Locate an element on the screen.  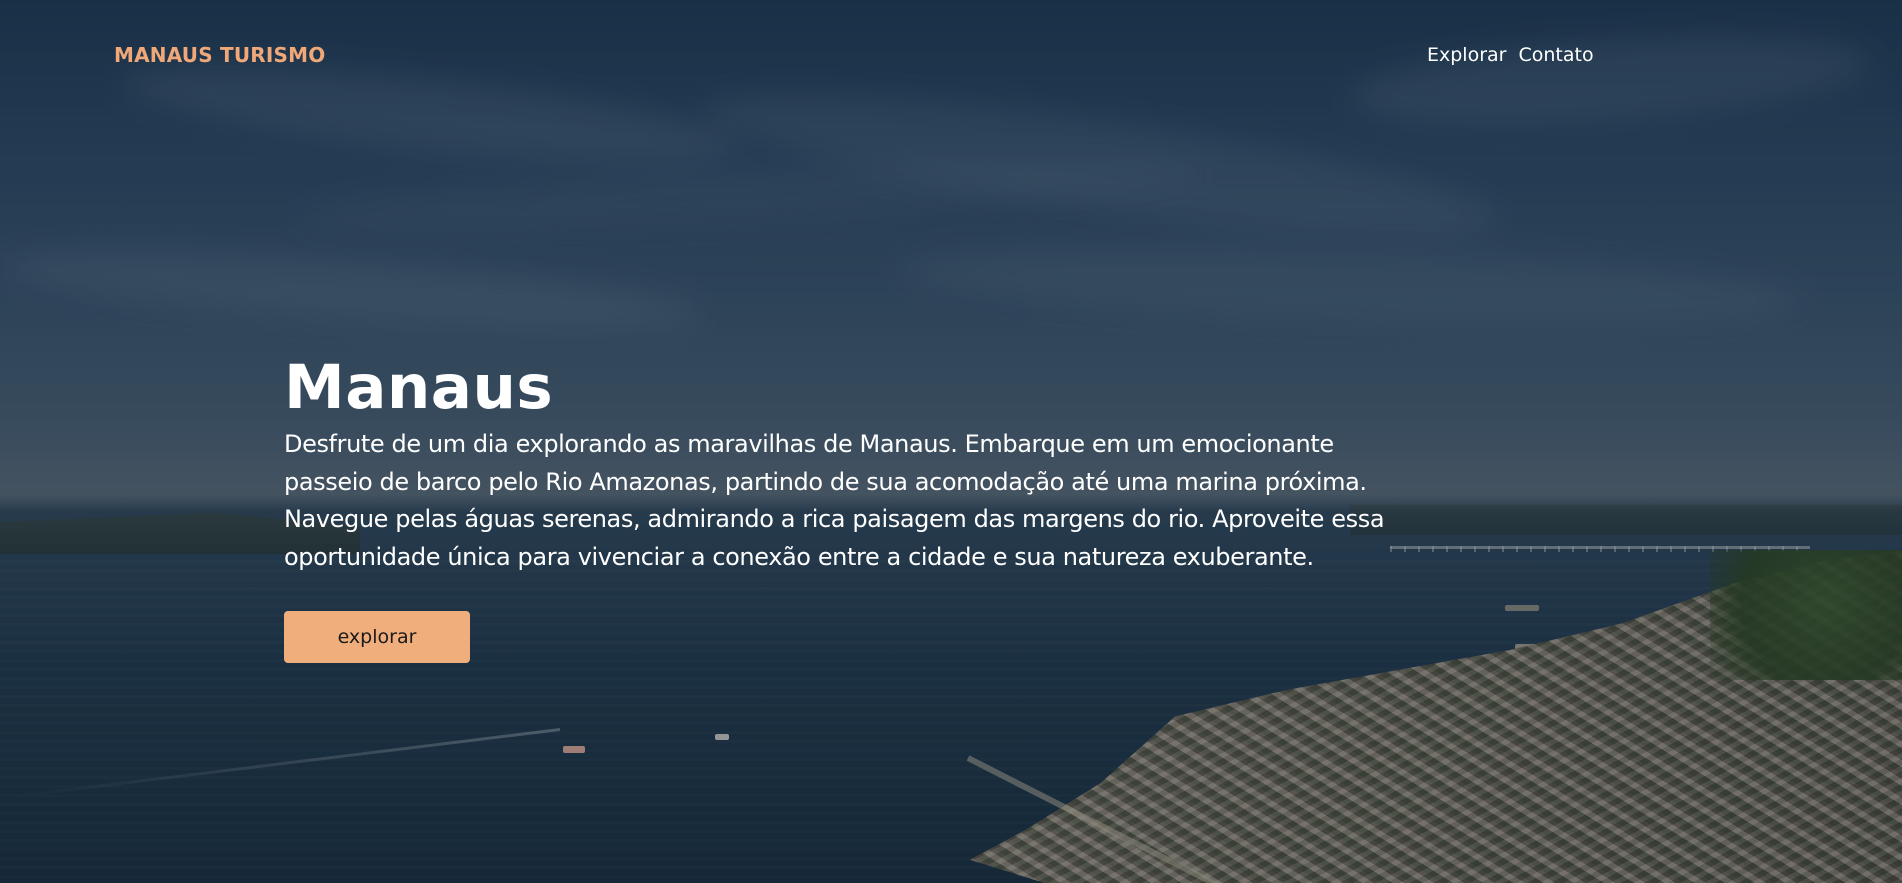
brand-logo-link: MANAUS TURISMO is located at coordinates (219, 55).